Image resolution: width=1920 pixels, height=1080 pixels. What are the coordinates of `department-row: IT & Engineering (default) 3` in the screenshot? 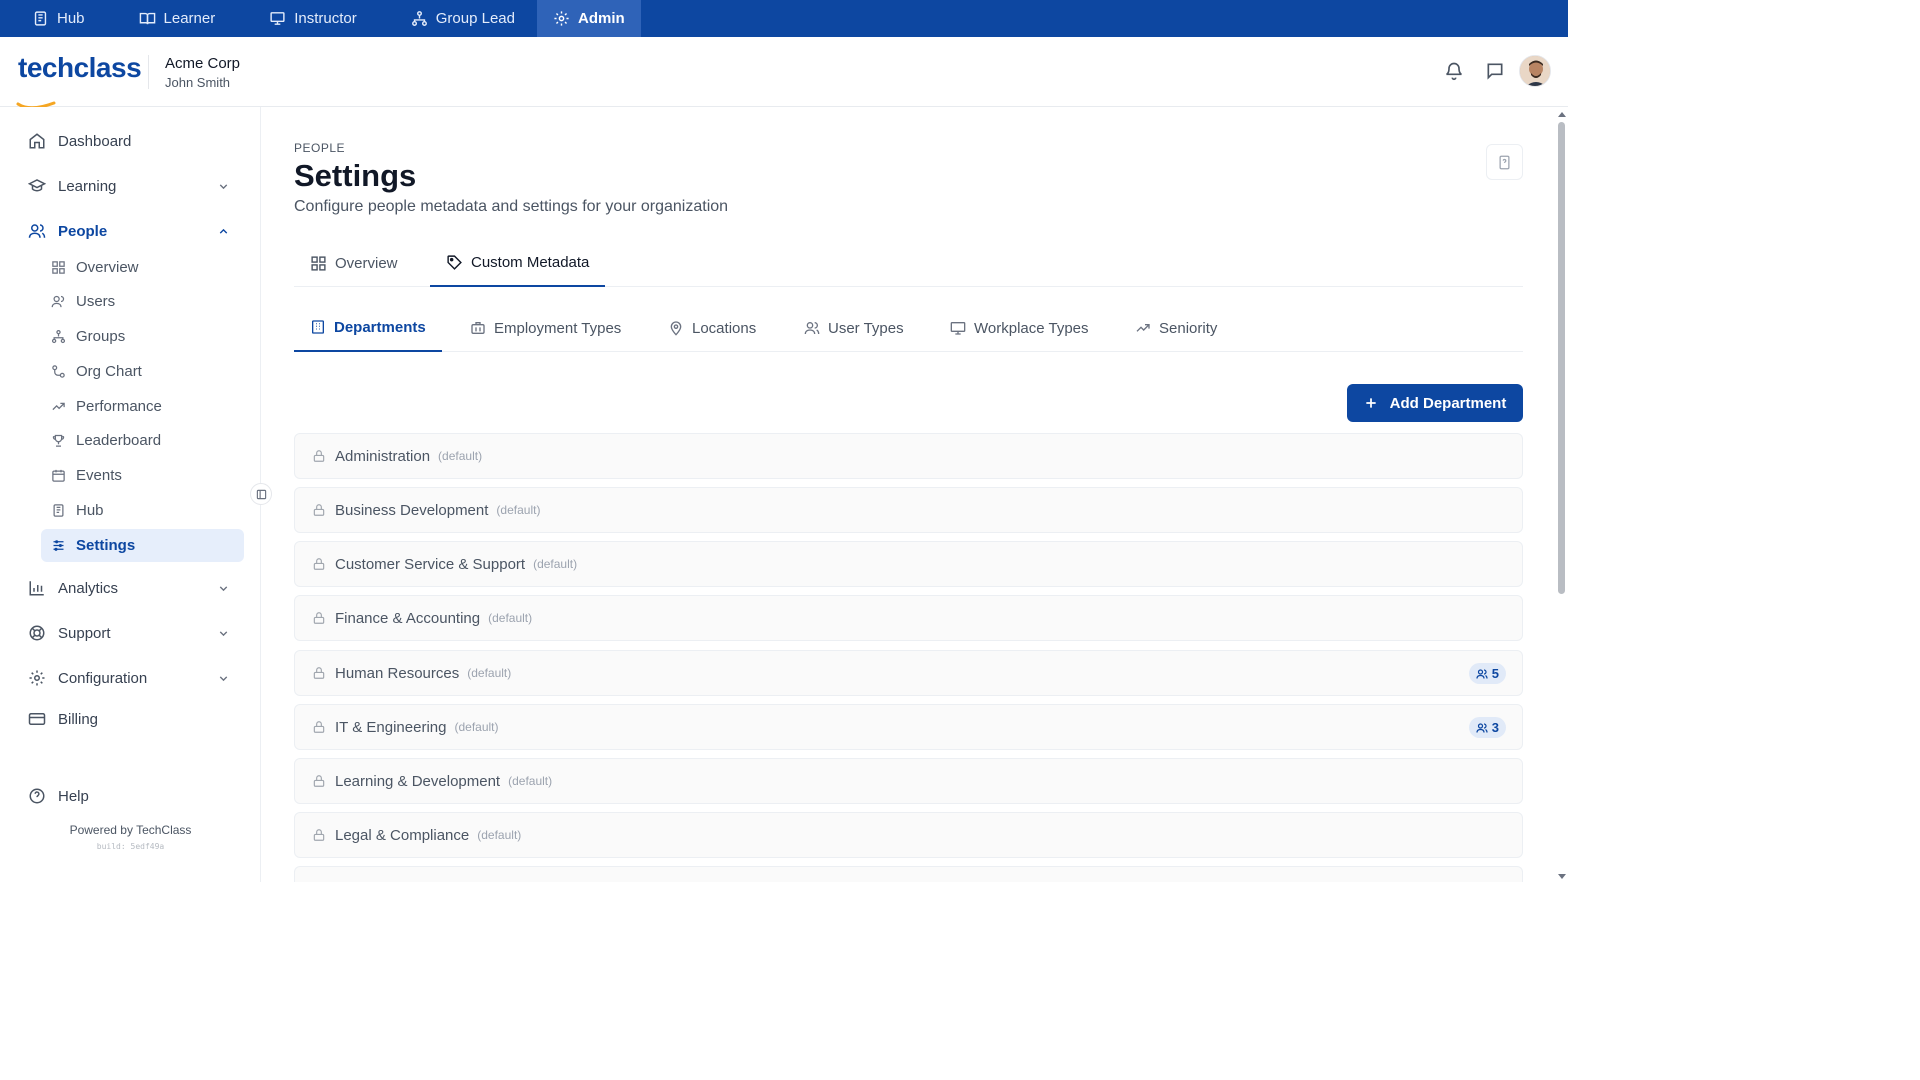 It's located at (908, 727).